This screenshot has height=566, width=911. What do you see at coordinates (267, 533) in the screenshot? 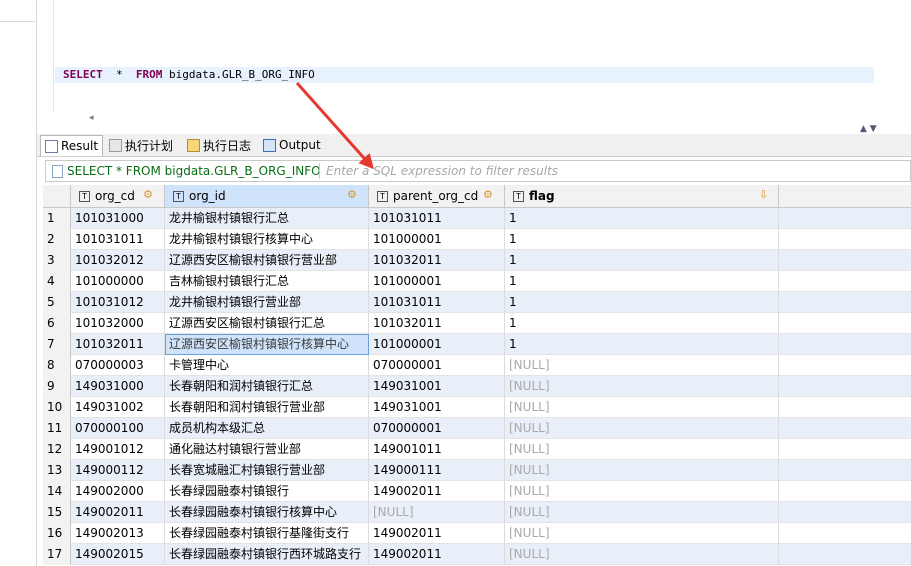
I see `org-id-cell: 长春绿园融泰村镇银行基隆街支行` at bounding box center [267, 533].